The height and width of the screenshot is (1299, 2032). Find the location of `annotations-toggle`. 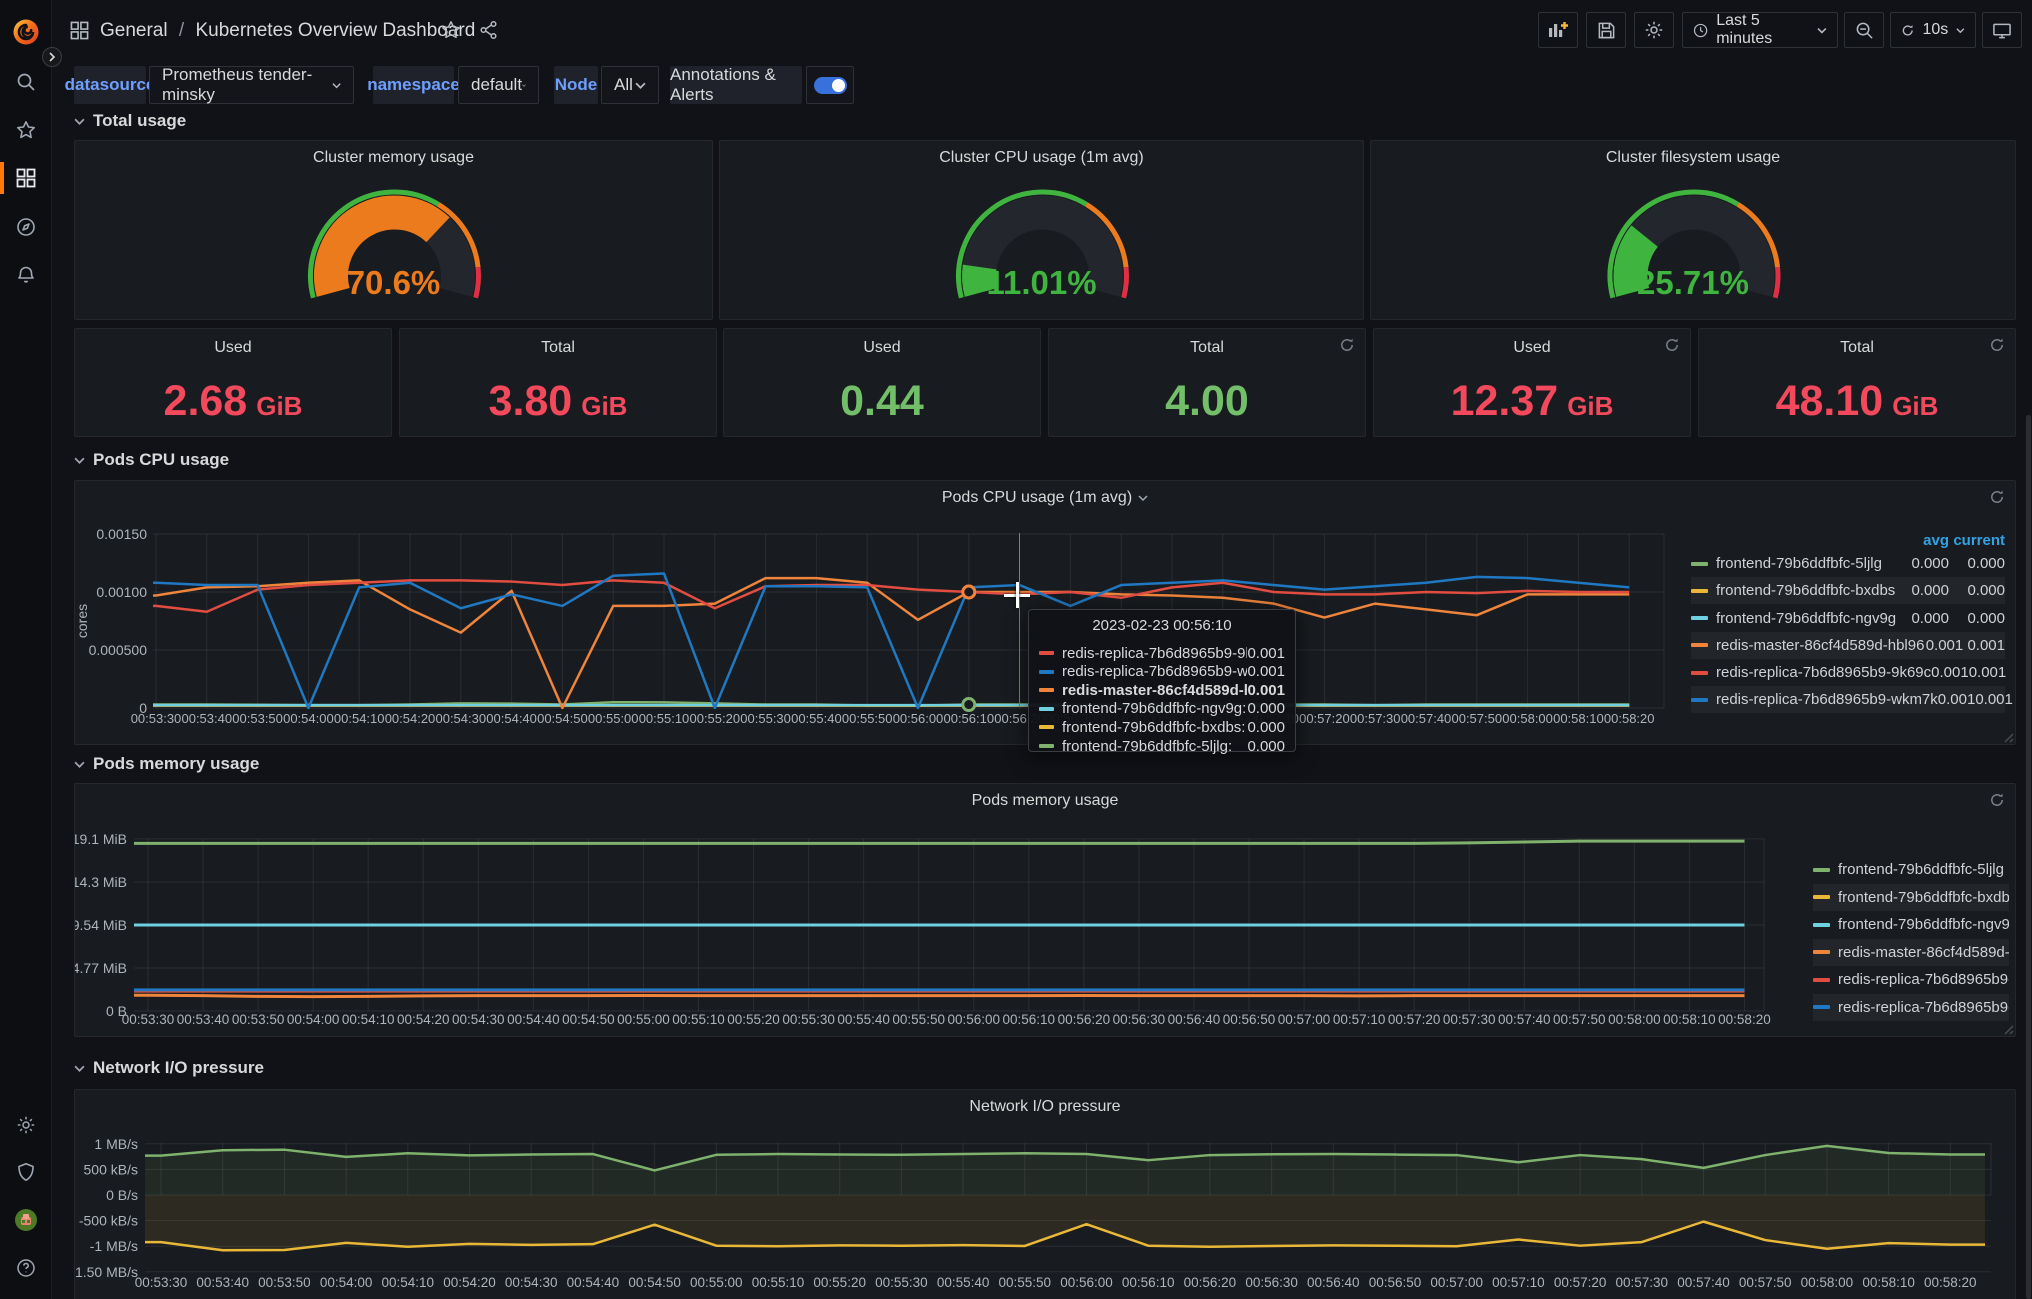

annotations-toggle is located at coordinates (830, 85).